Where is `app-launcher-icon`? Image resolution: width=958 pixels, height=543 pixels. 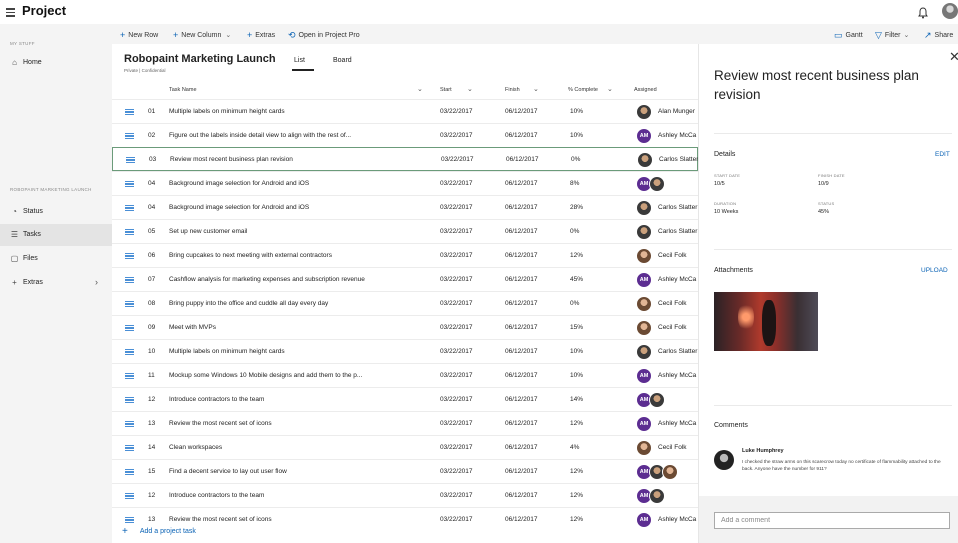 app-launcher-icon is located at coordinates (11, 12).